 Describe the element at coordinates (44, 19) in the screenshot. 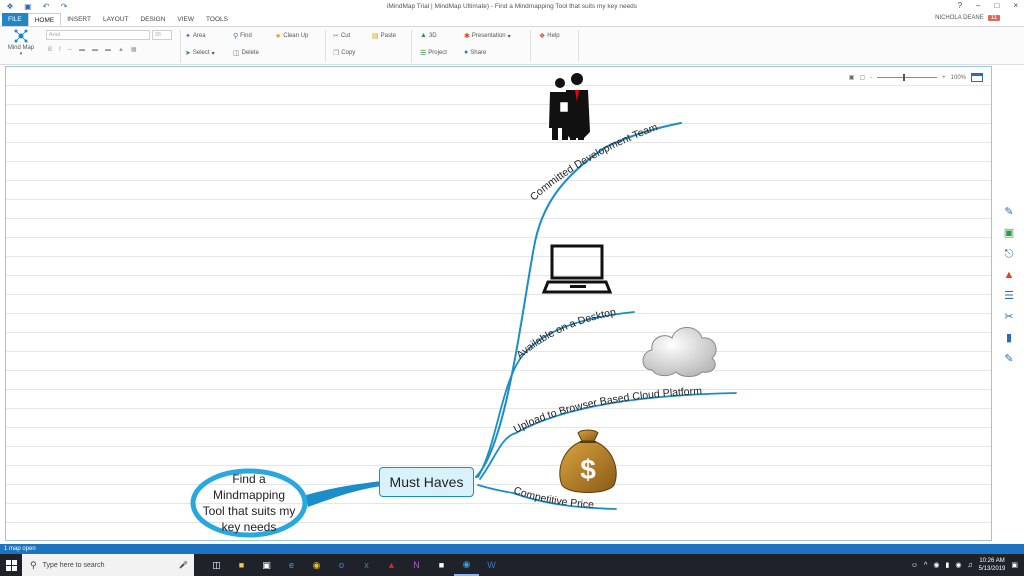

I see `tab-home: HOME` at that location.